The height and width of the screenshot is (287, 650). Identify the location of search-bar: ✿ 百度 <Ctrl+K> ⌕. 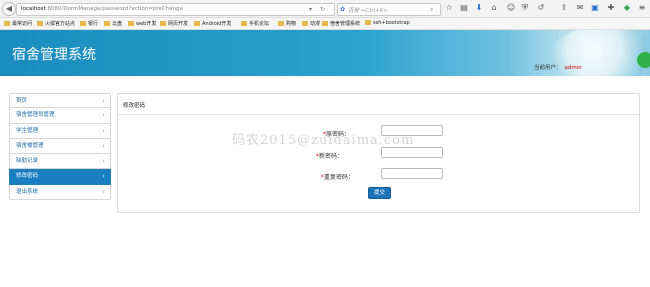
(389, 9).